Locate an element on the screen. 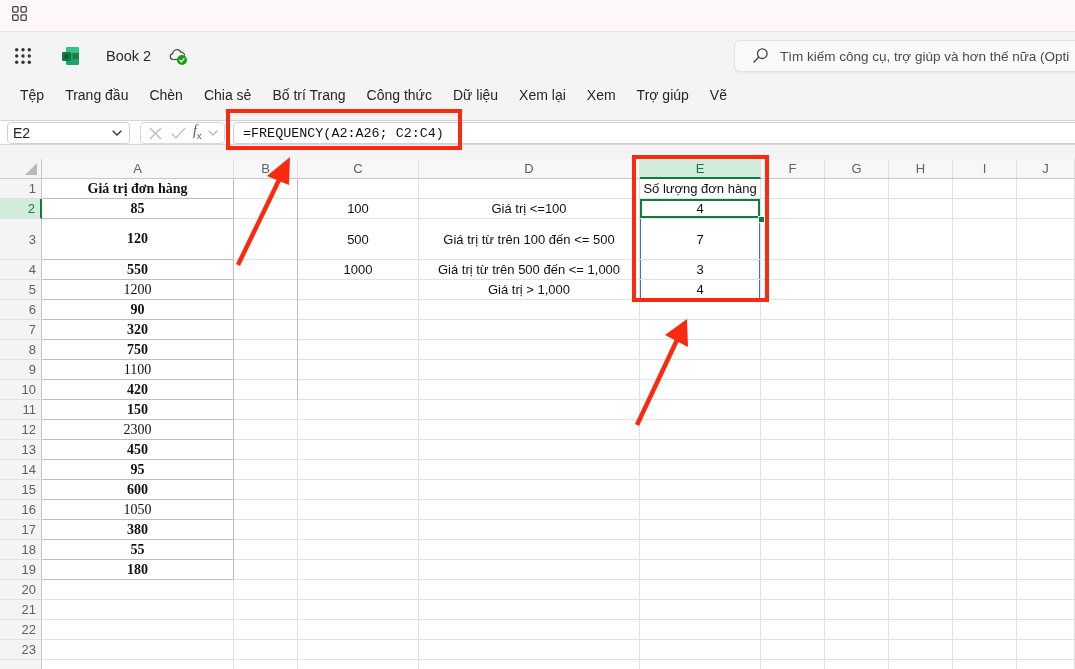 This screenshot has width=1075, height=669. column-header: G is located at coordinates (857, 169).